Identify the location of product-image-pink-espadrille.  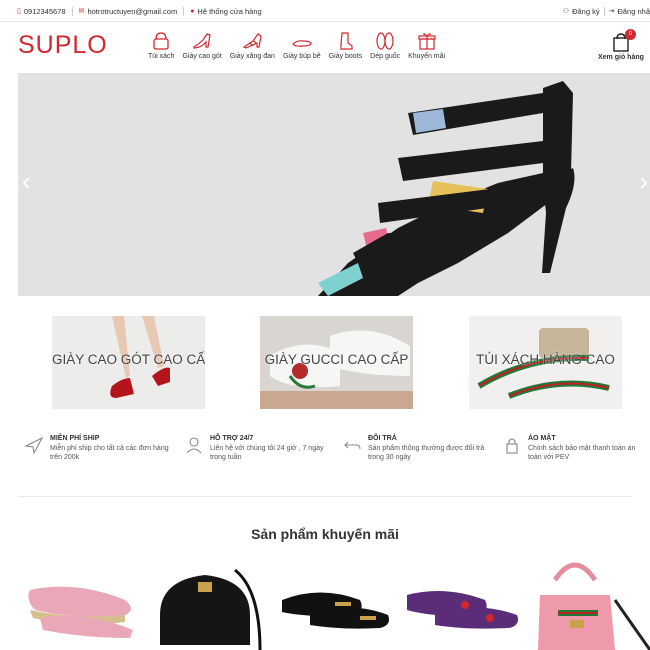
(80, 612).